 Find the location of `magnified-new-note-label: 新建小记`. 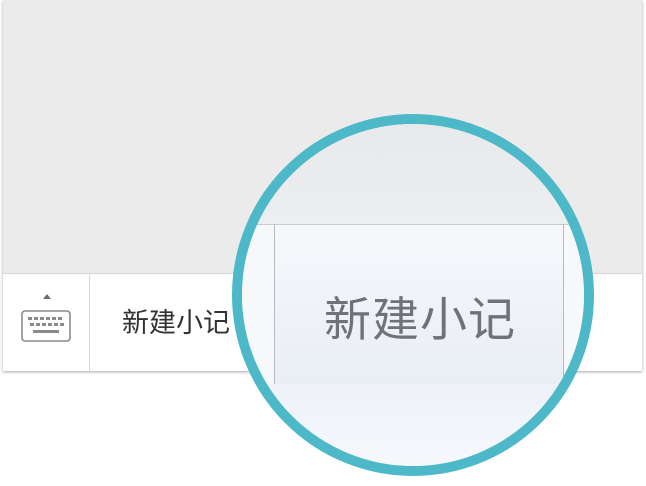

magnified-new-note-label: 新建小记 is located at coordinates (420, 320).